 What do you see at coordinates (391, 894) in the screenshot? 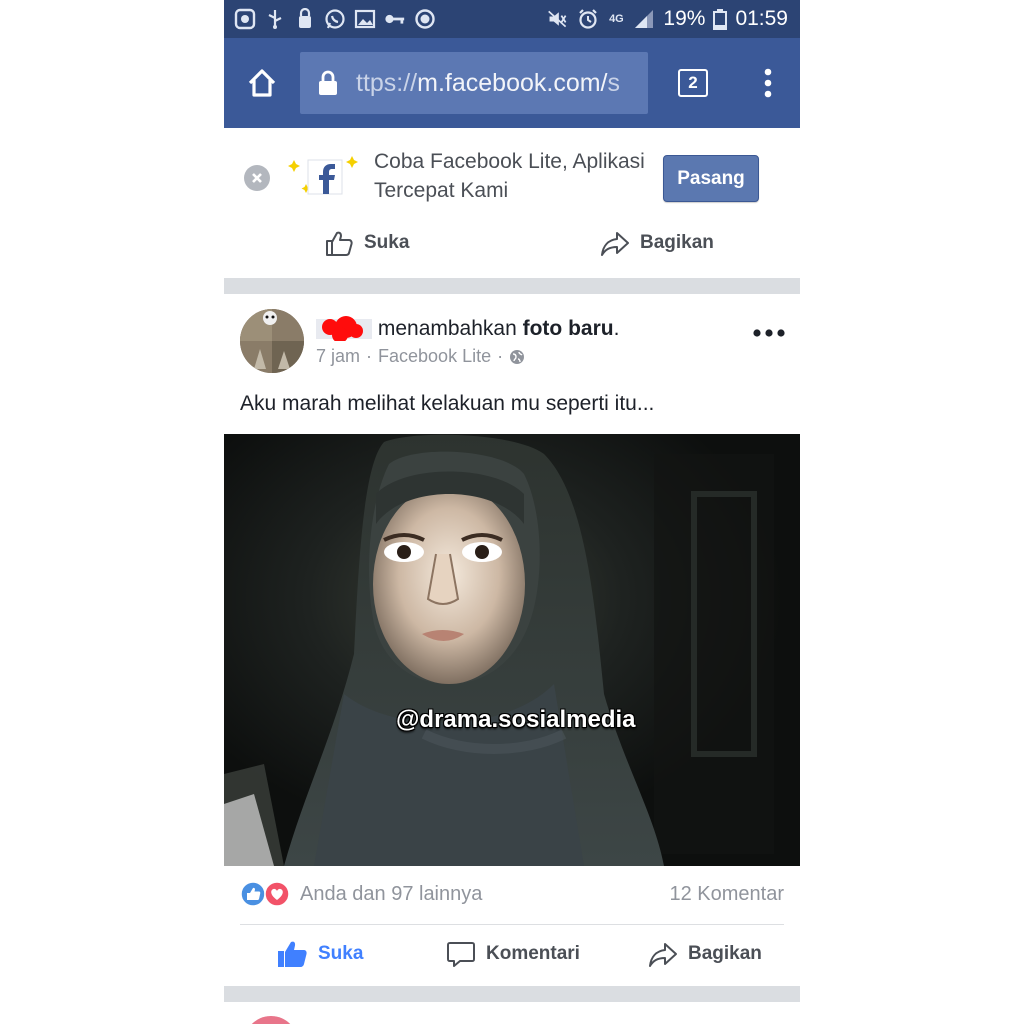
I see `reactions-summary: Anda dan 97 lainnya` at bounding box center [391, 894].